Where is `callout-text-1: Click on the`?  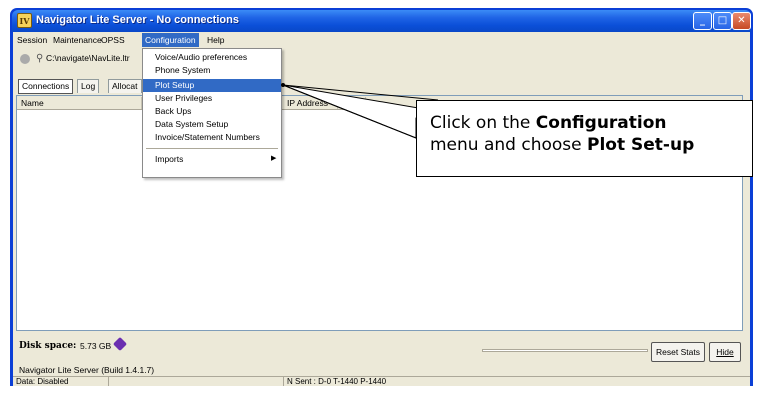
callout-text-1: Click on the is located at coordinates (483, 123).